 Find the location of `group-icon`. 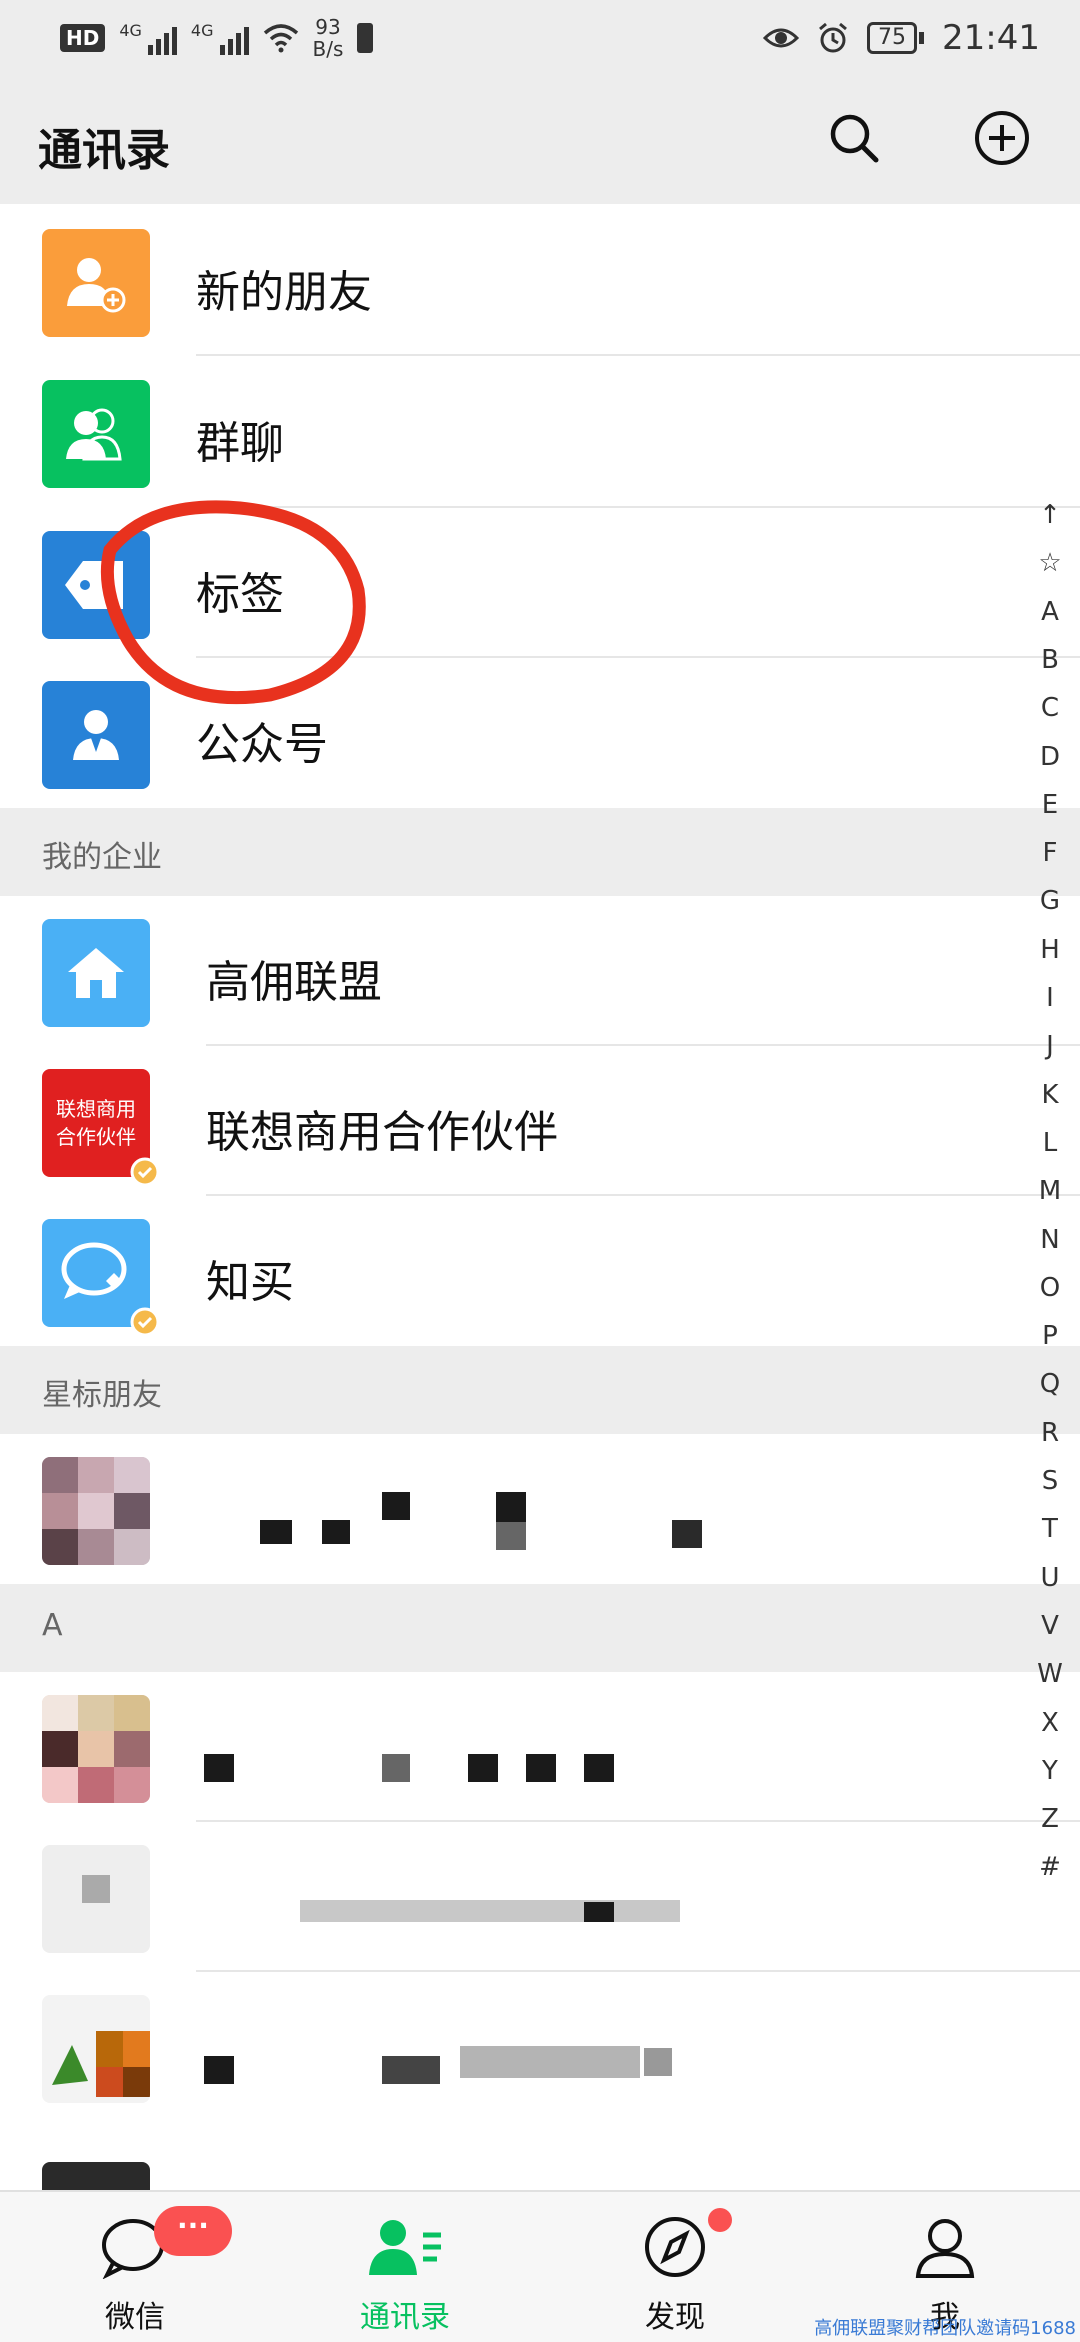

group-icon is located at coordinates (96, 434).